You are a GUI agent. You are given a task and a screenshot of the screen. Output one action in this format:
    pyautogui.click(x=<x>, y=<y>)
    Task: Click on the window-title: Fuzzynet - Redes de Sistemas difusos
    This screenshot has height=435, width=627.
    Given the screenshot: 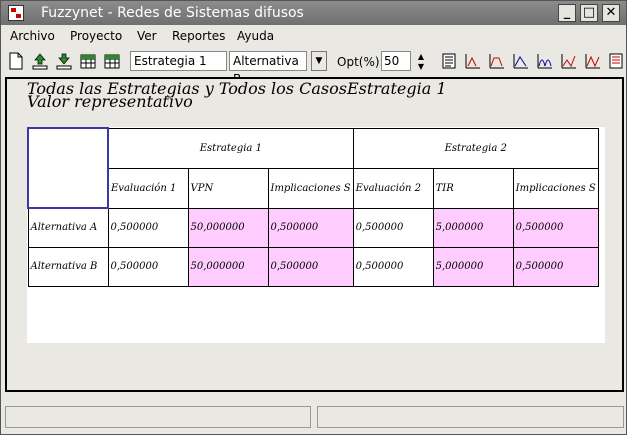 What is the action you would take?
    pyautogui.click(x=172, y=13)
    